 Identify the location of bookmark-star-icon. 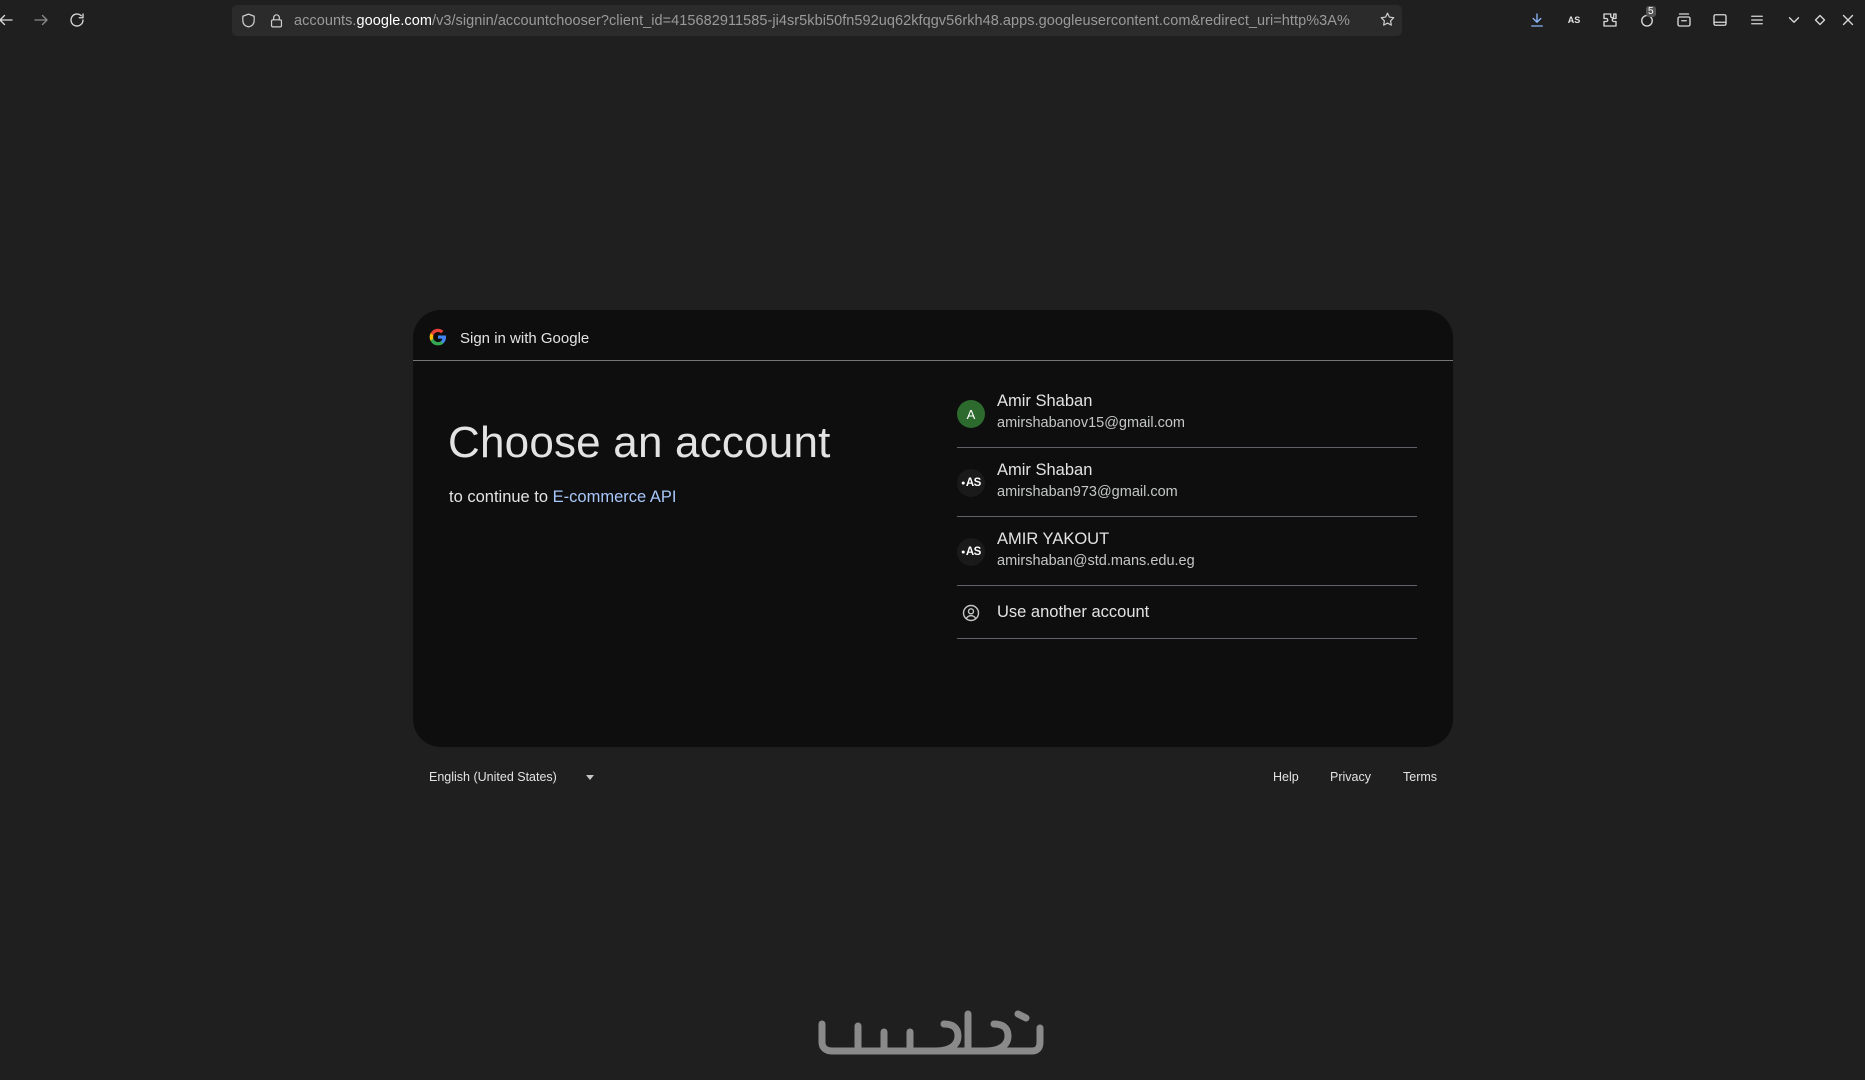
(1387, 22).